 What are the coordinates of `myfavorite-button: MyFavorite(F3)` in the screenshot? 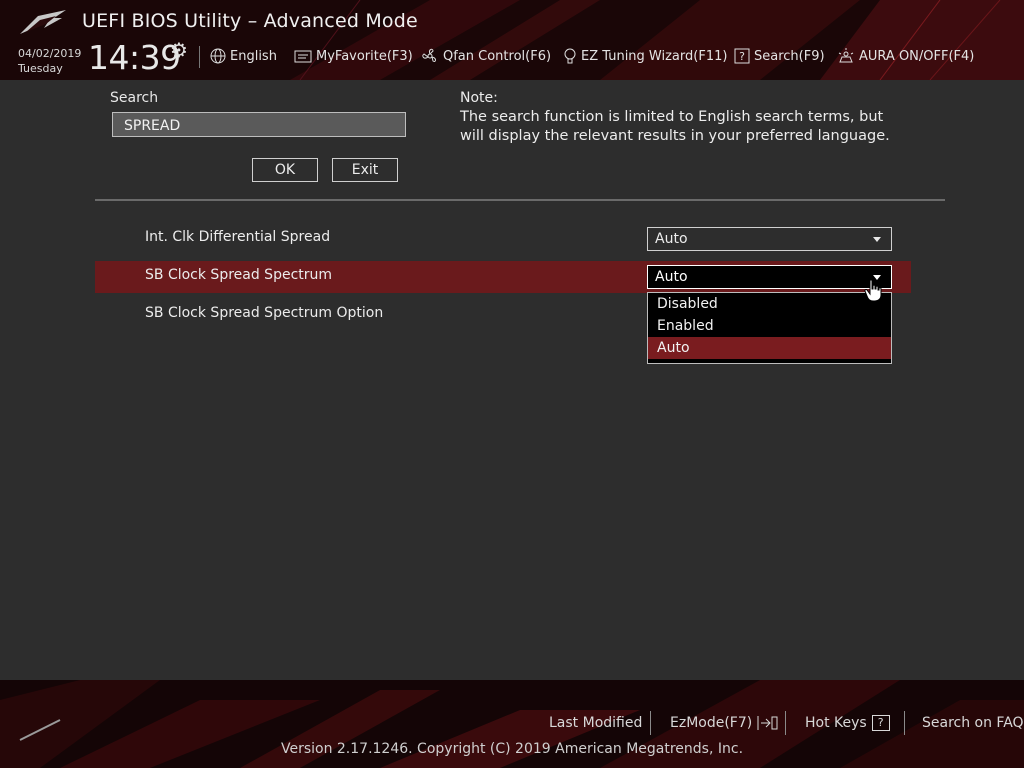 It's located at (353, 56).